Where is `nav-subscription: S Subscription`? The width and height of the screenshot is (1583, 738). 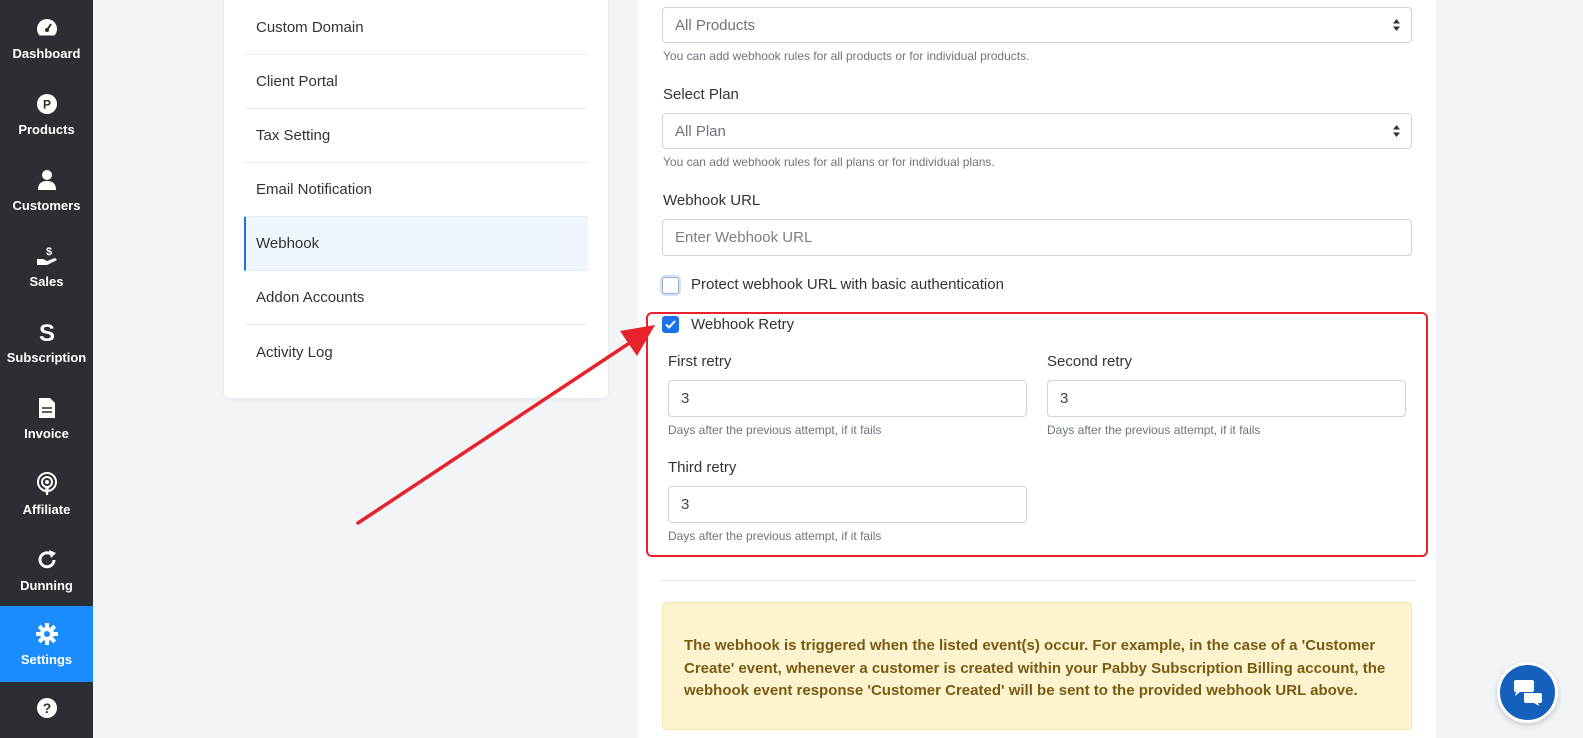 nav-subscription: S Subscription is located at coordinates (46, 342).